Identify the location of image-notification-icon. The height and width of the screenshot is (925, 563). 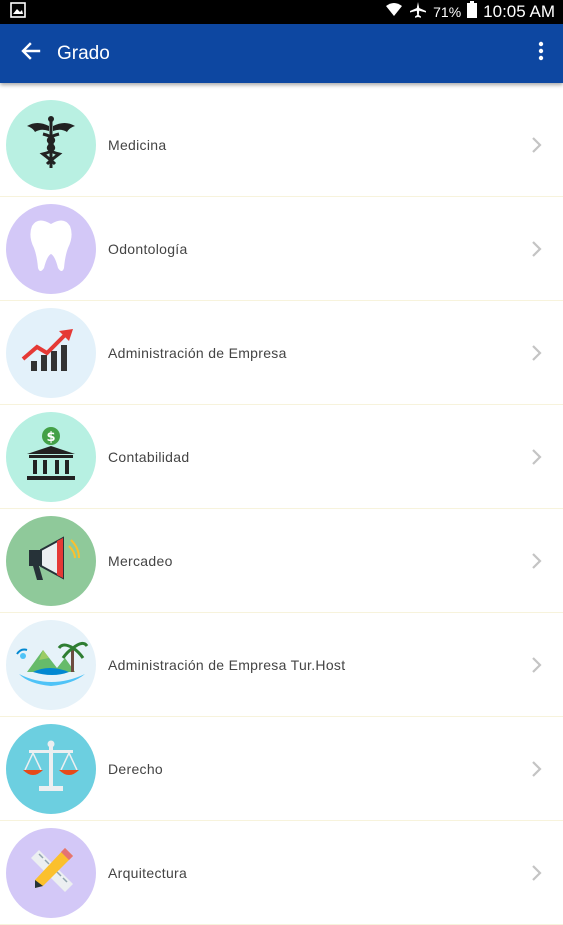
(18, 12).